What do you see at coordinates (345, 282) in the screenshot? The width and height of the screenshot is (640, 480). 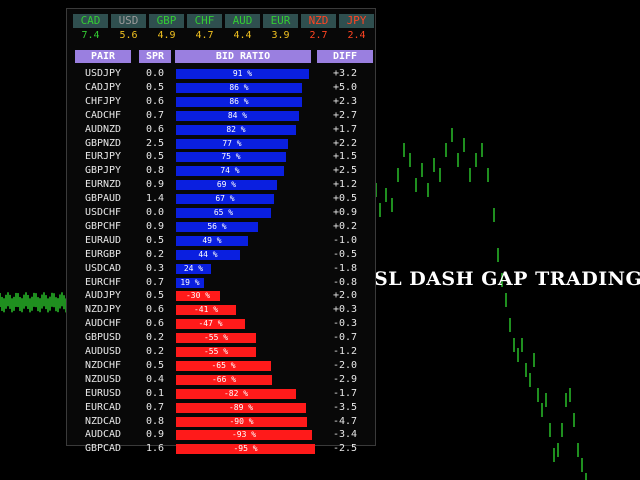 I see `pair-diff: -0.8` at bounding box center [345, 282].